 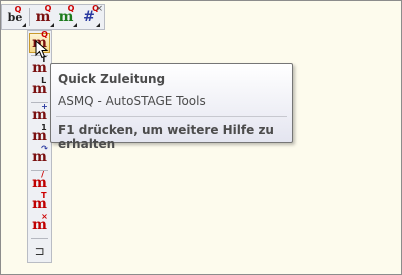 I want to click on tool-icon-6: m ↷, so click(x=40, y=154).